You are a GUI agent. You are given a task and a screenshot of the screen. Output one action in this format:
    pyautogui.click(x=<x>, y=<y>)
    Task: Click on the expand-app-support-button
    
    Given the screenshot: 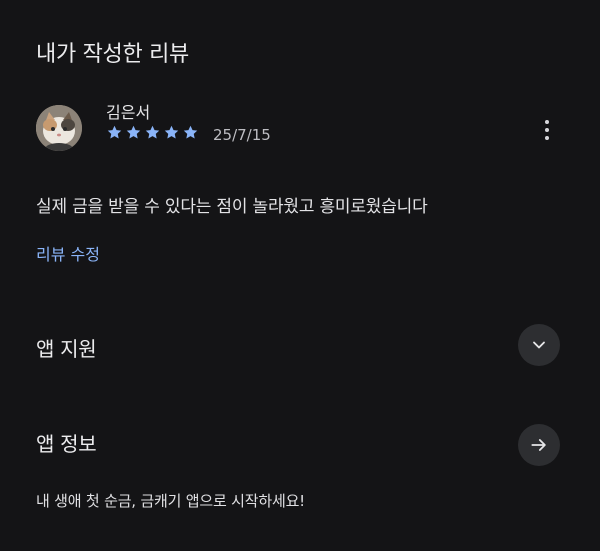 What is the action you would take?
    pyautogui.click(x=539, y=345)
    